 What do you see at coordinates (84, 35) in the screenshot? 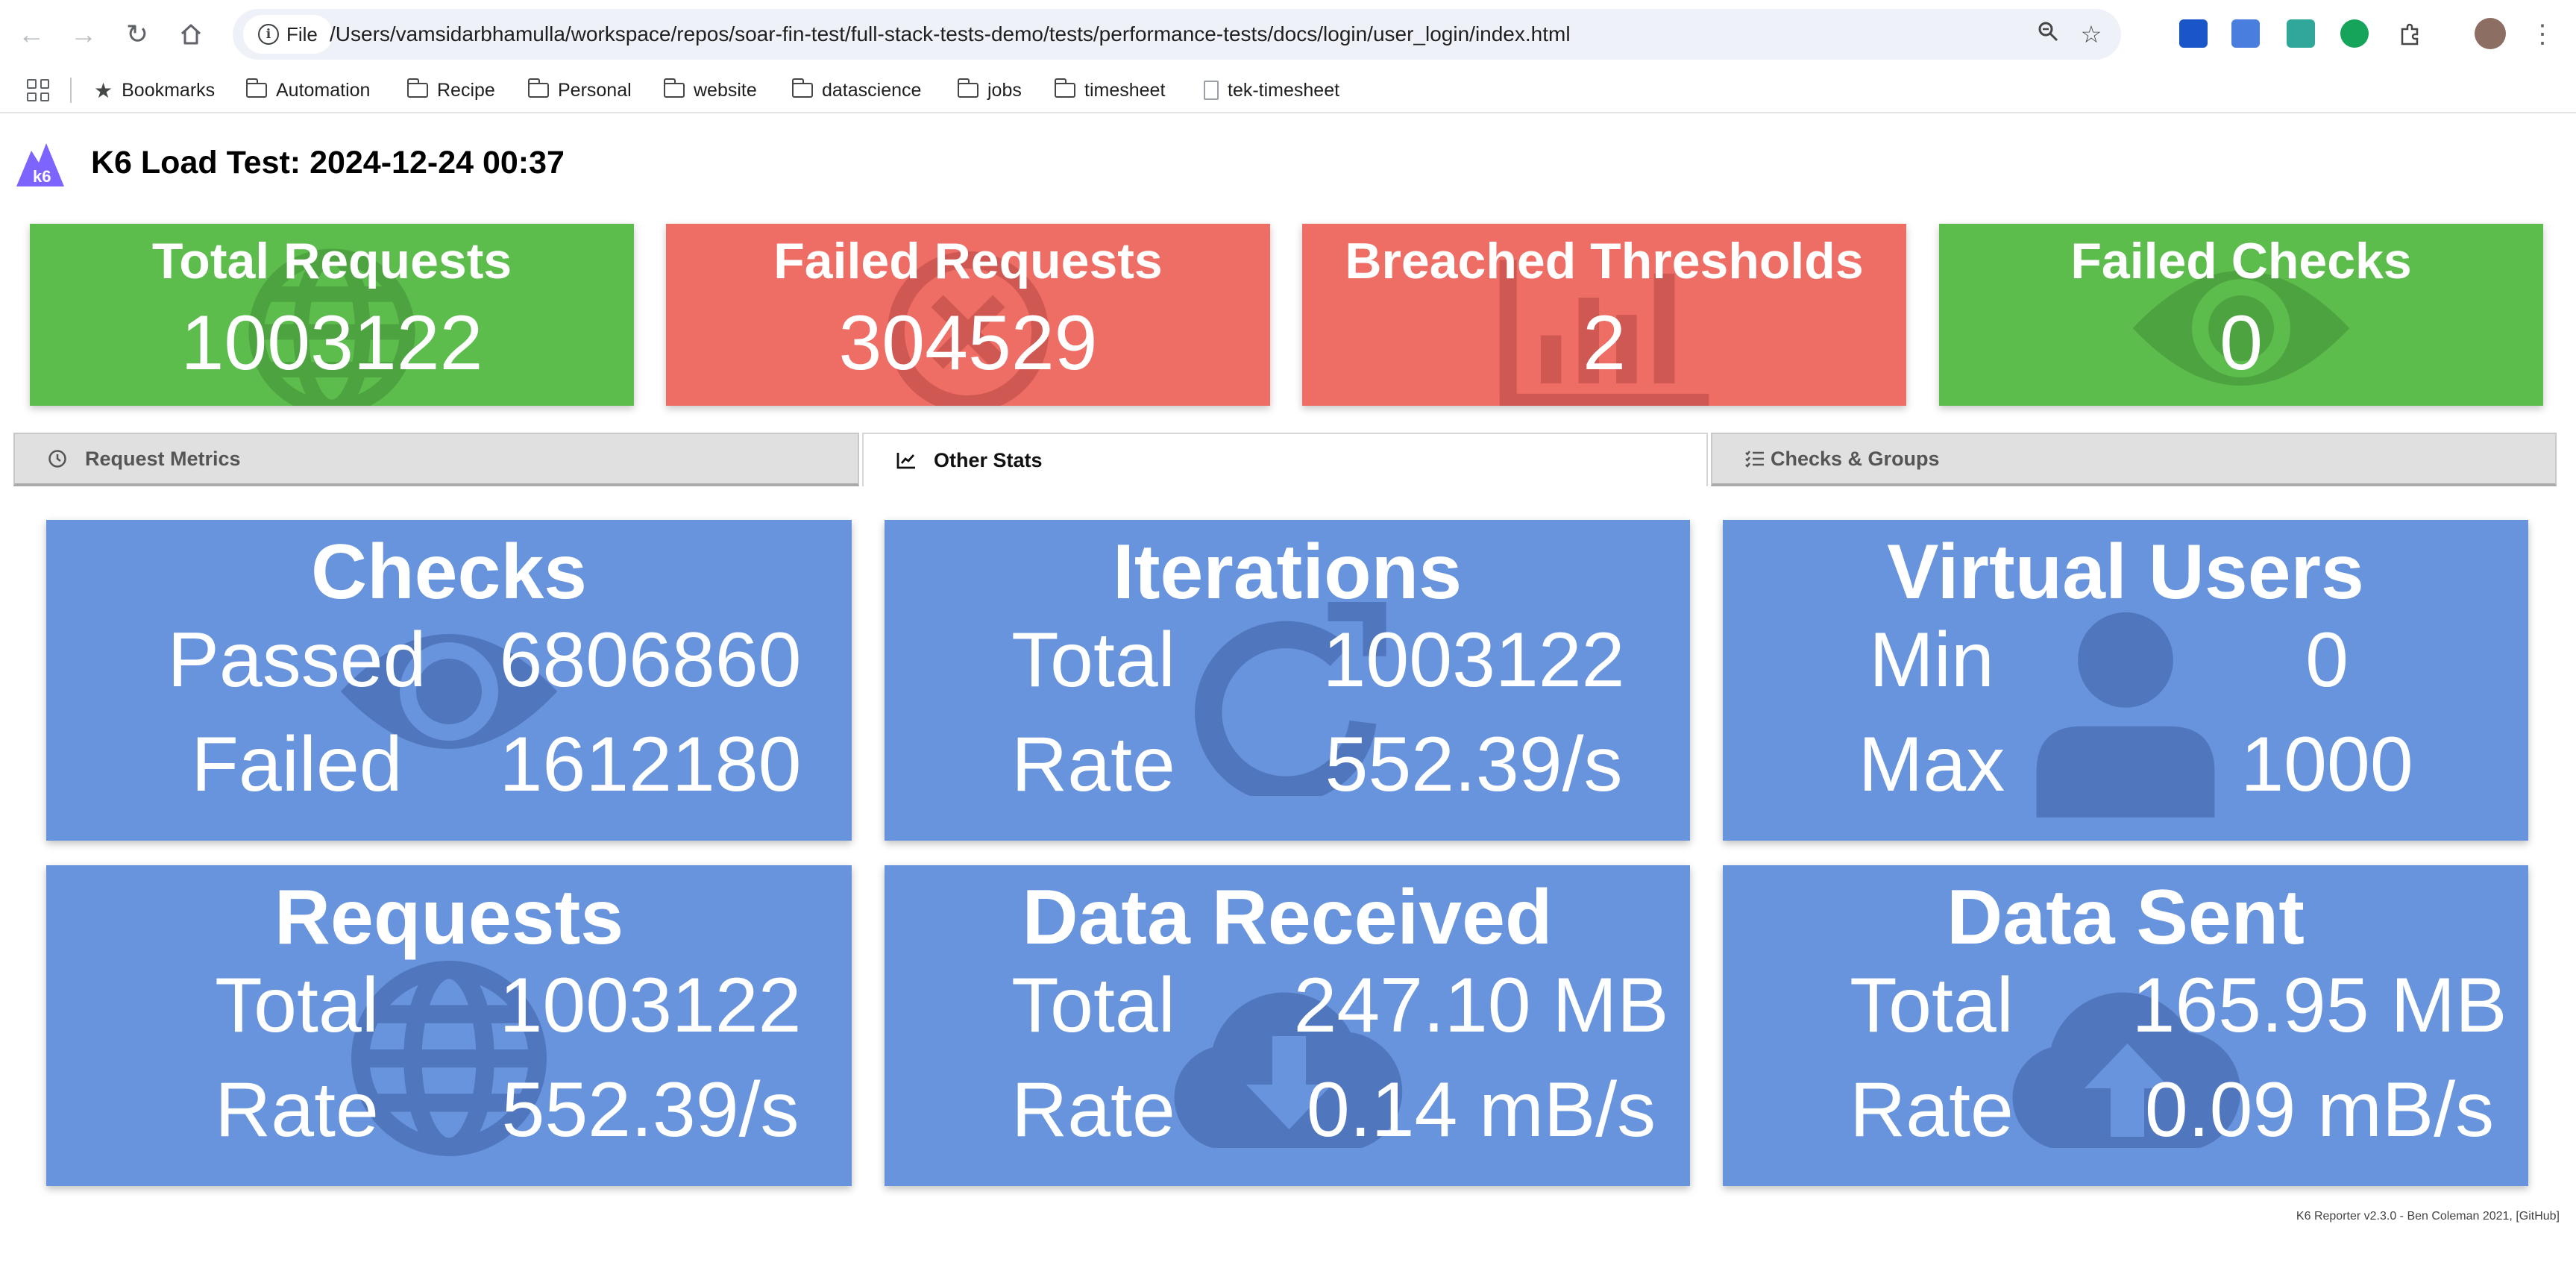
I see `forward-arrow-icon: →` at bounding box center [84, 35].